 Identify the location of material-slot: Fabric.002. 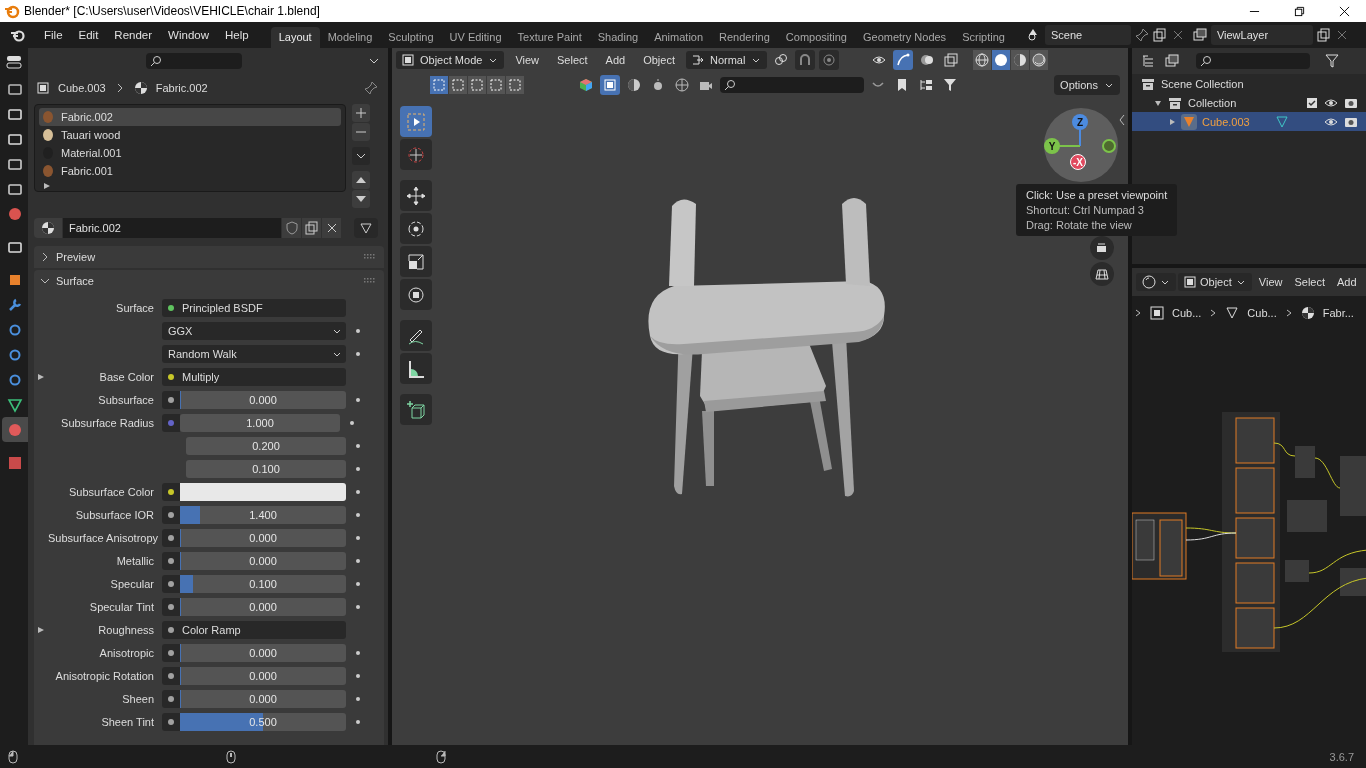
(190, 117).